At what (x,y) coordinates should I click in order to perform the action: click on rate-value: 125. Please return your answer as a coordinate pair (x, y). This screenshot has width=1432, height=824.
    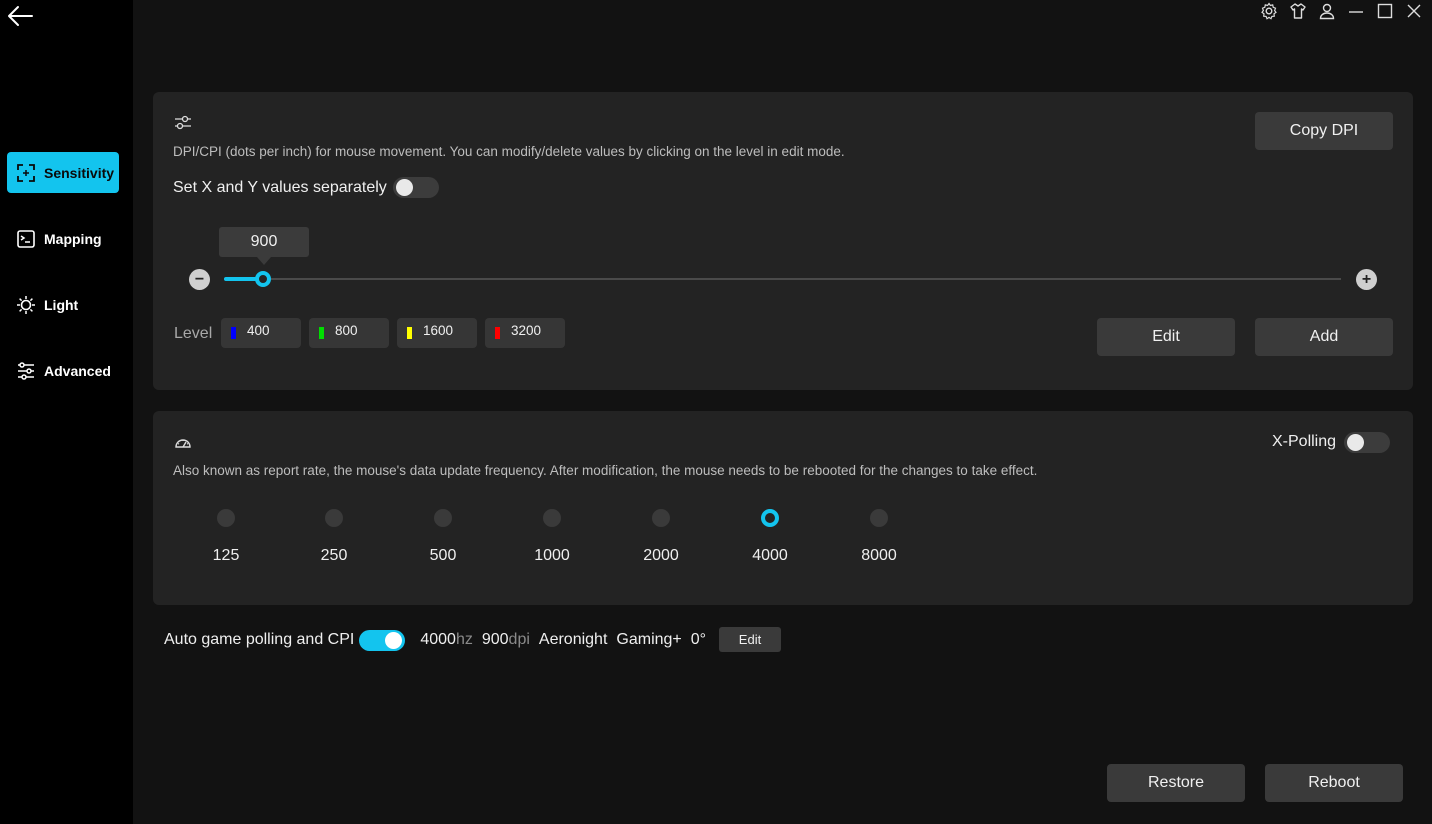
    Looking at the image, I should click on (226, 555).